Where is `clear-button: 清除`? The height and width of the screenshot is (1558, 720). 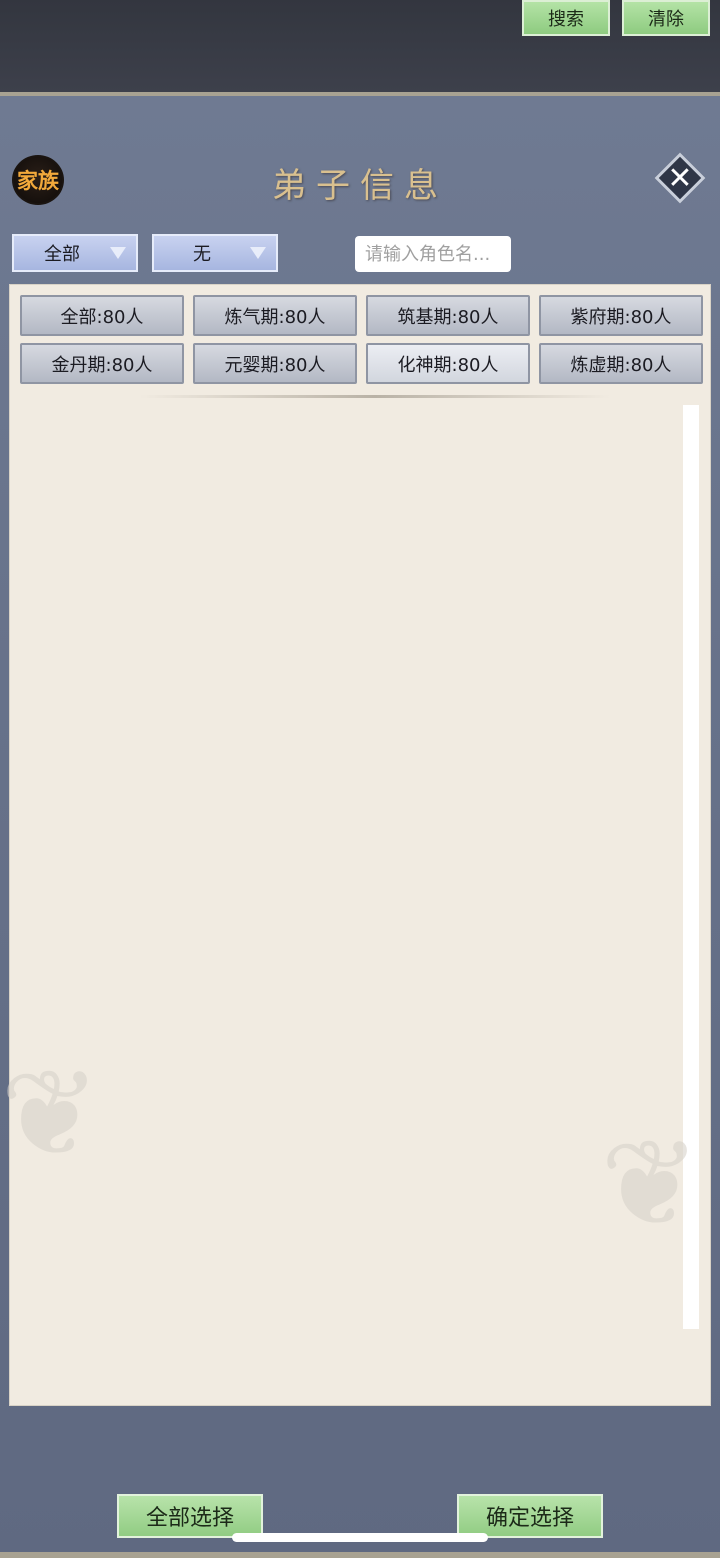
clear-button: 清除 is located at coordinates (666, 18).